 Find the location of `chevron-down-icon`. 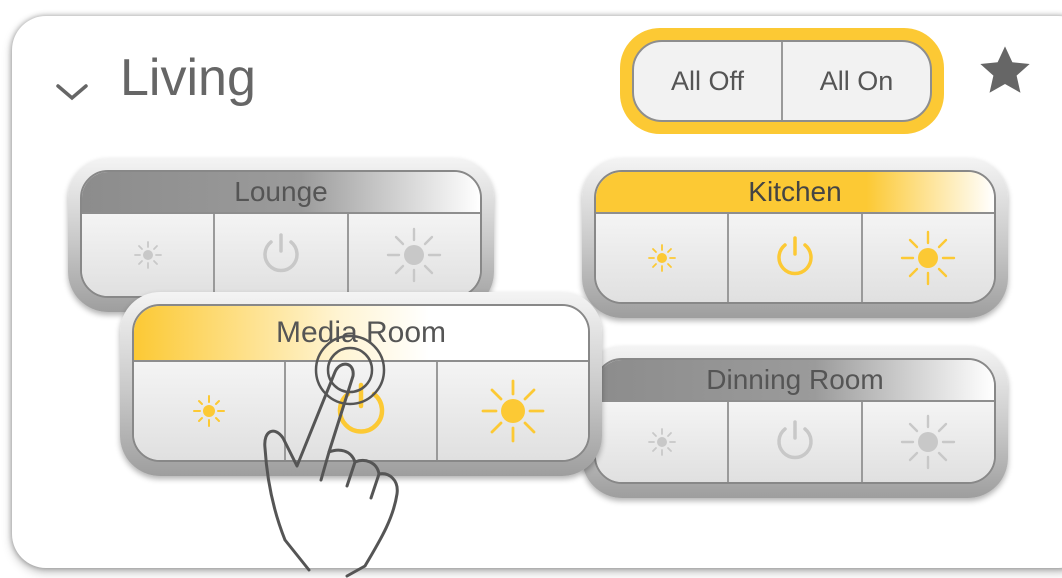

chevron-down-icon is located at coordinates (72, 91).